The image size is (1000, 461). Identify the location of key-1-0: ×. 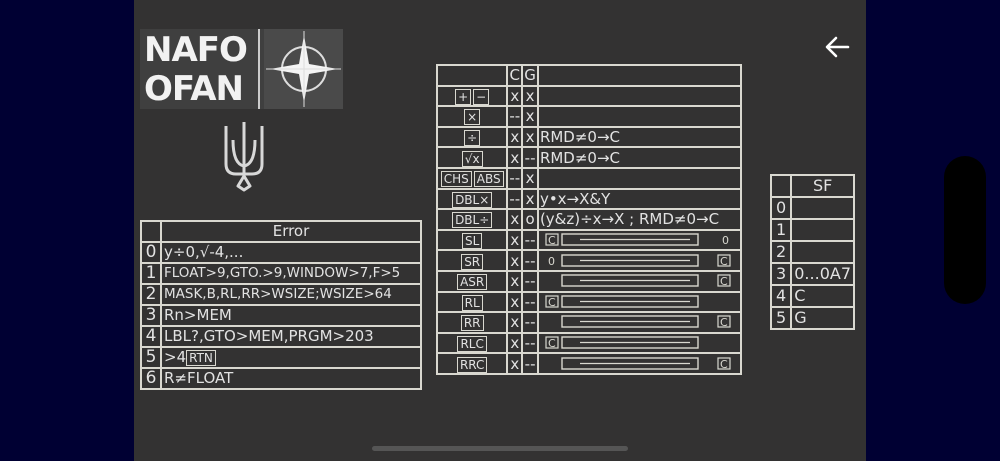
(472, 117).